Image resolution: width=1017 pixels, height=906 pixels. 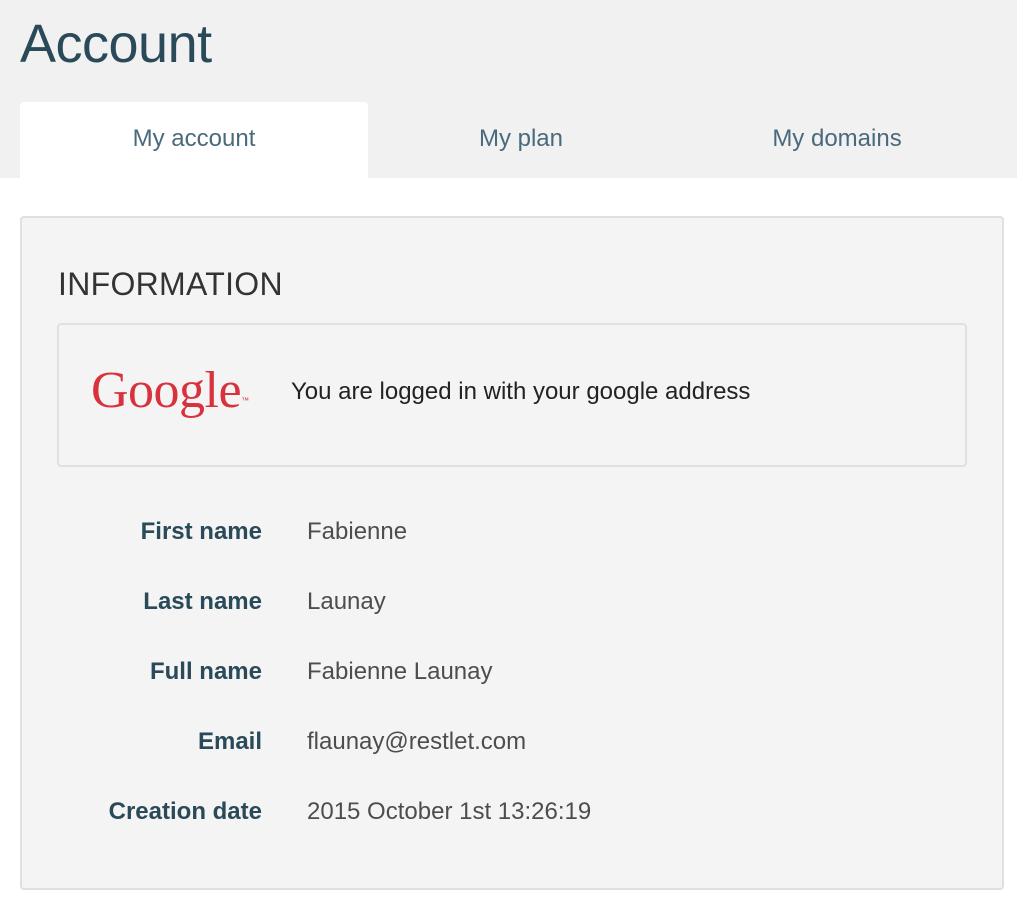 I want to click on full-name-value: Fabienne Launay, so click(x=400, y=671).